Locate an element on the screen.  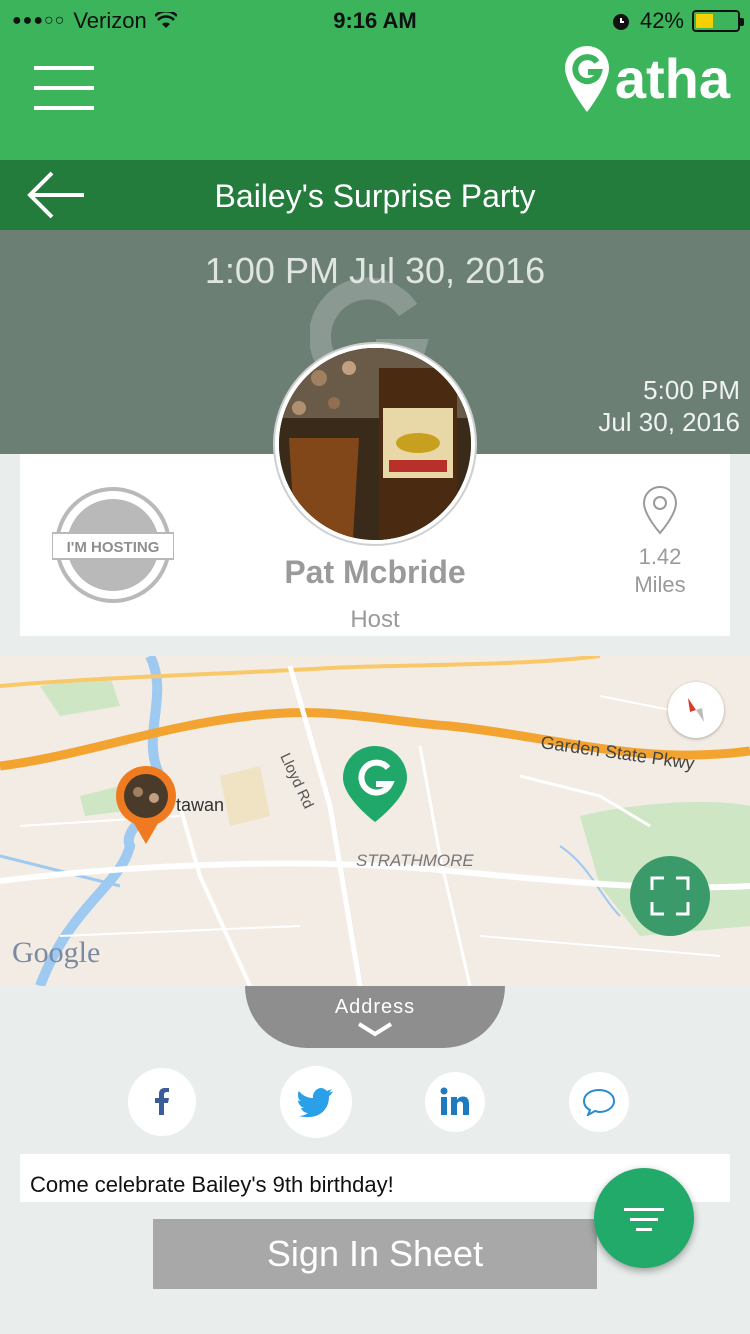
host-avatar is located at coordinates (375, 444).